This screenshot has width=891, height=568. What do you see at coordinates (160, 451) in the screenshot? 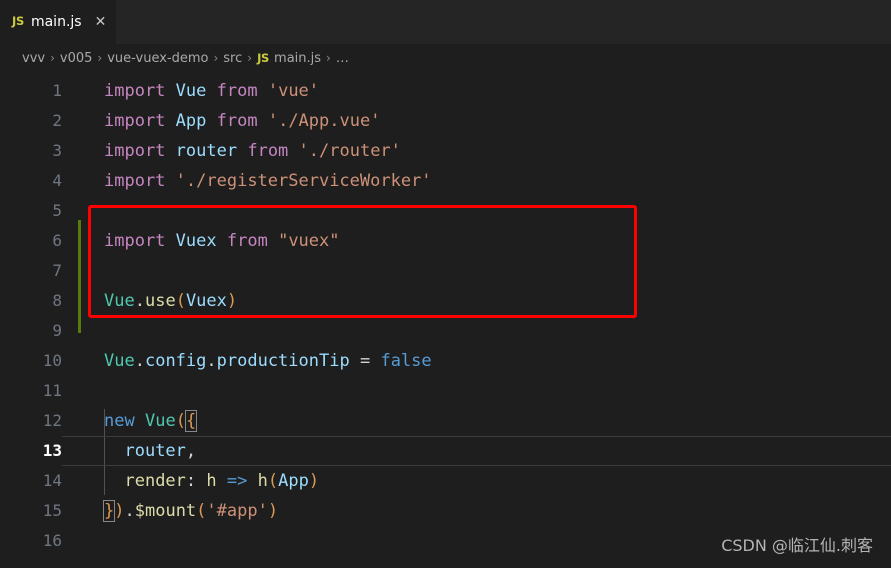
I see `code-line-text: router,` at bounding box center [160, 451].